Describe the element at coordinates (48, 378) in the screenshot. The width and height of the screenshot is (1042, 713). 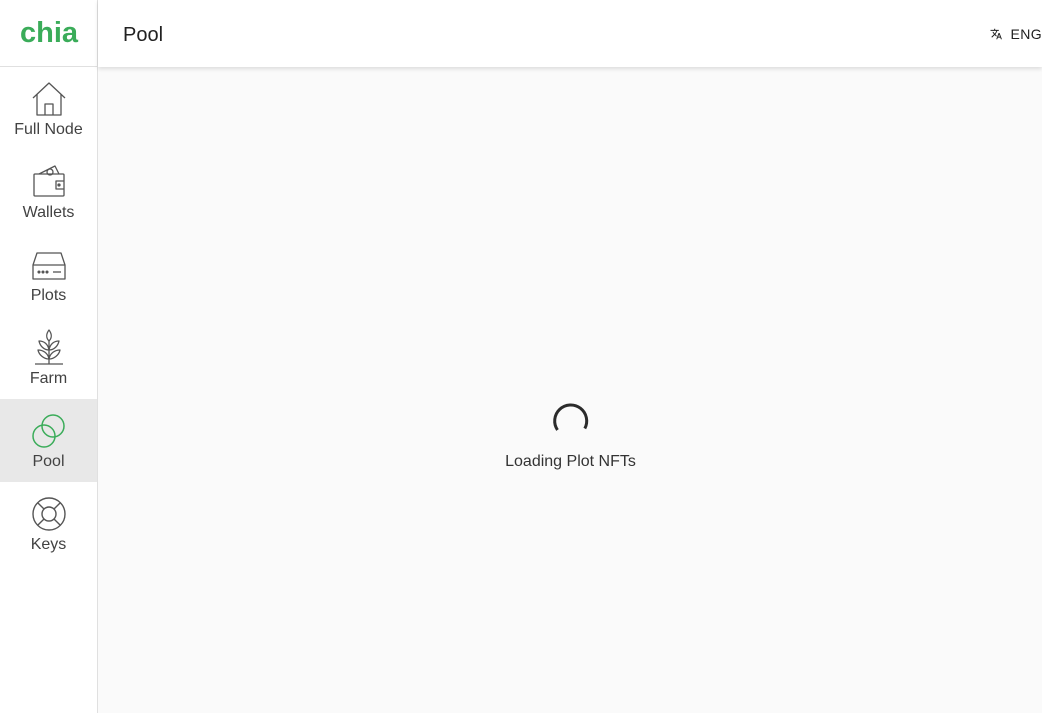
I see `sidebar-item-label: Farm` at that location.